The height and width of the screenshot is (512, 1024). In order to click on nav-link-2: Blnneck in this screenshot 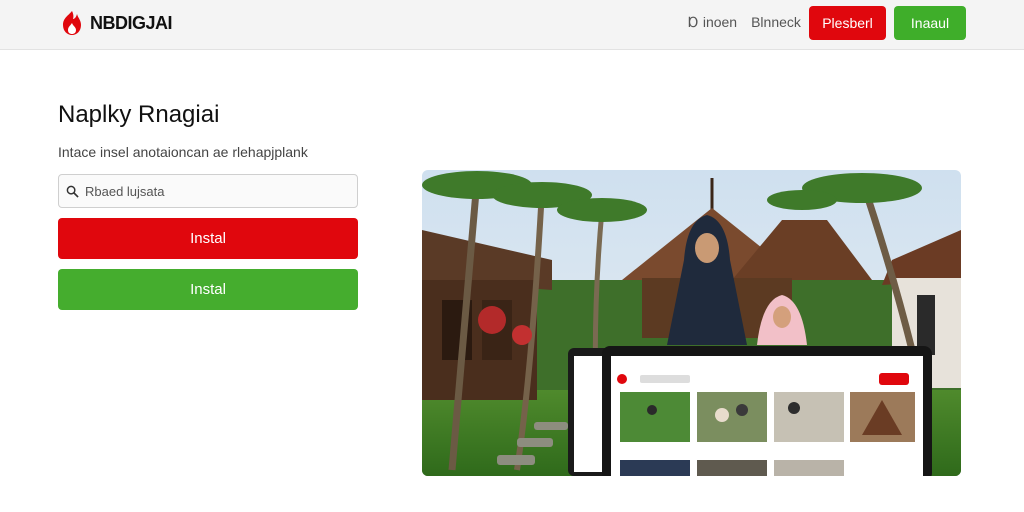, I will do `click(776, 22)`.